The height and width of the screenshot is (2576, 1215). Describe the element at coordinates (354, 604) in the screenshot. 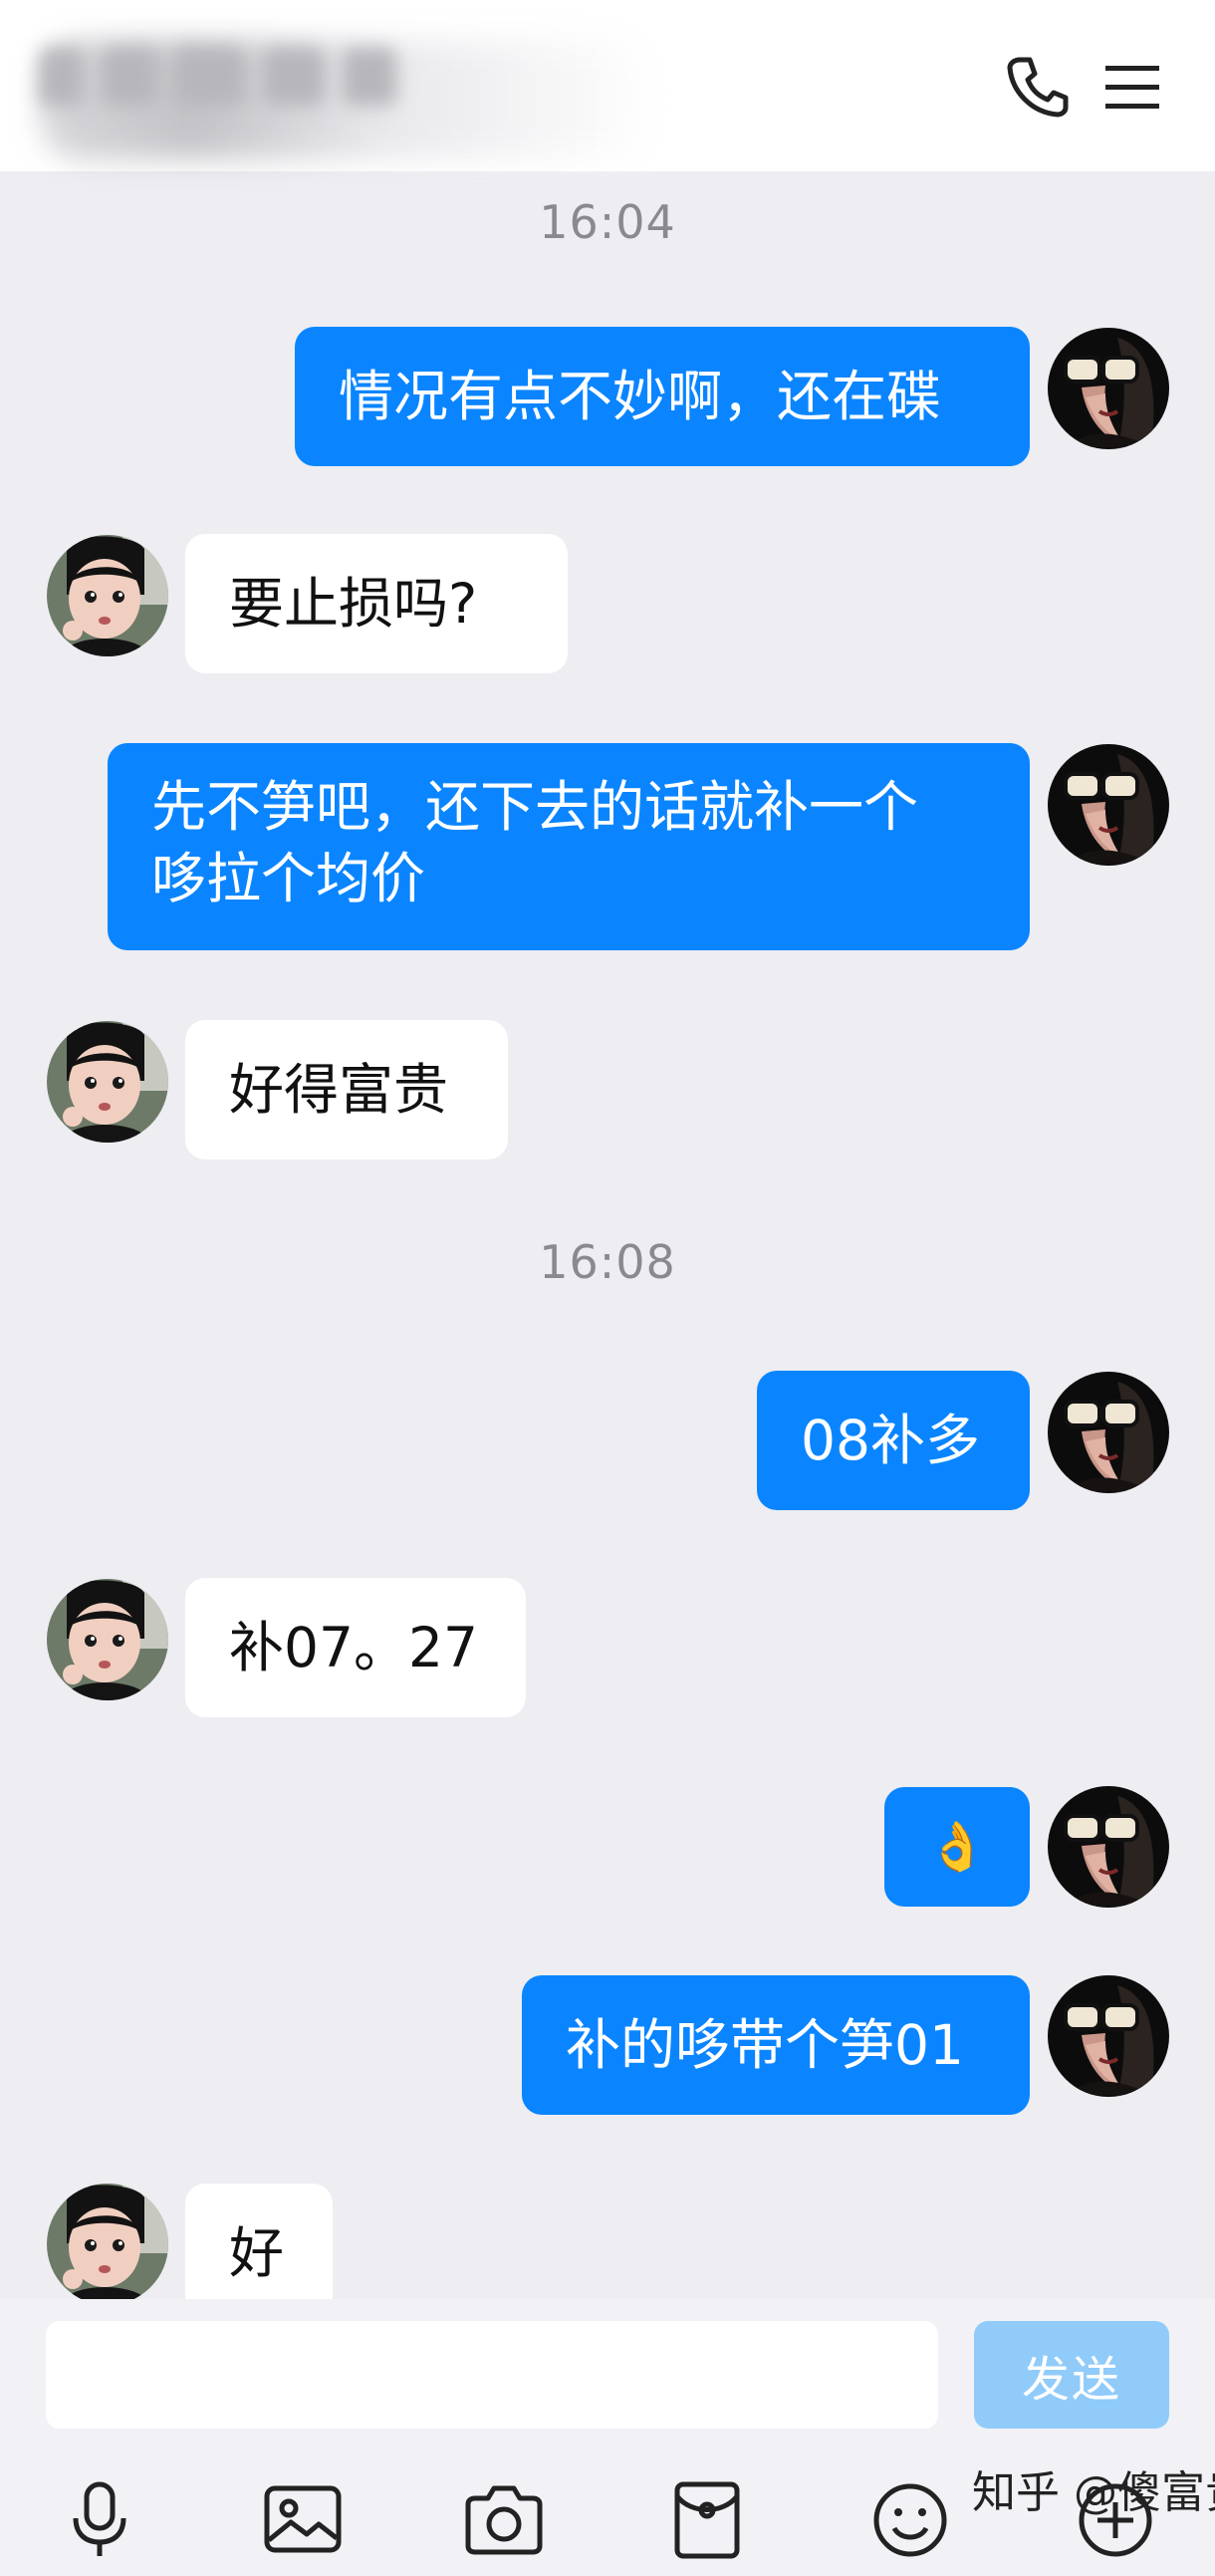

I see `message-text: 要止损吗?` at that location.